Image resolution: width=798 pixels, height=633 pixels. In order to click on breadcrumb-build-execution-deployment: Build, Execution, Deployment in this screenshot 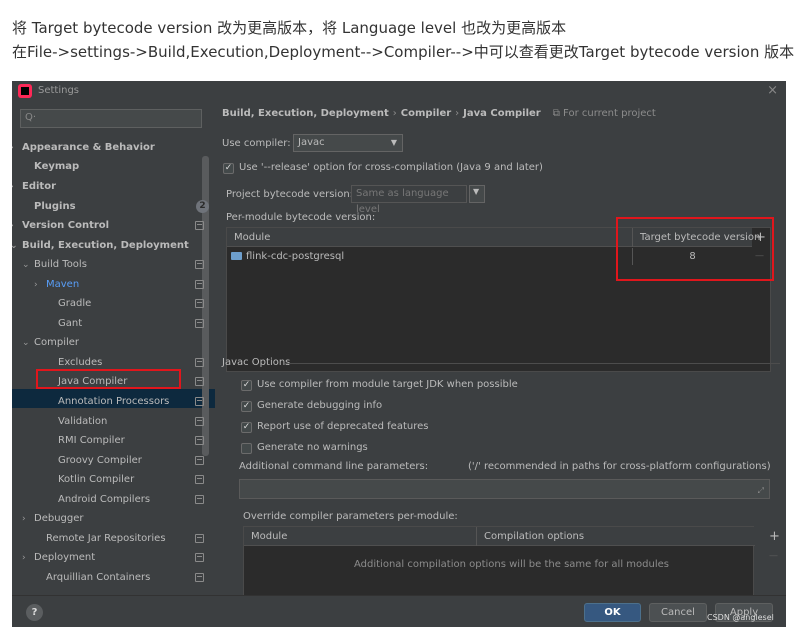, I will do `click(305, 113)`.